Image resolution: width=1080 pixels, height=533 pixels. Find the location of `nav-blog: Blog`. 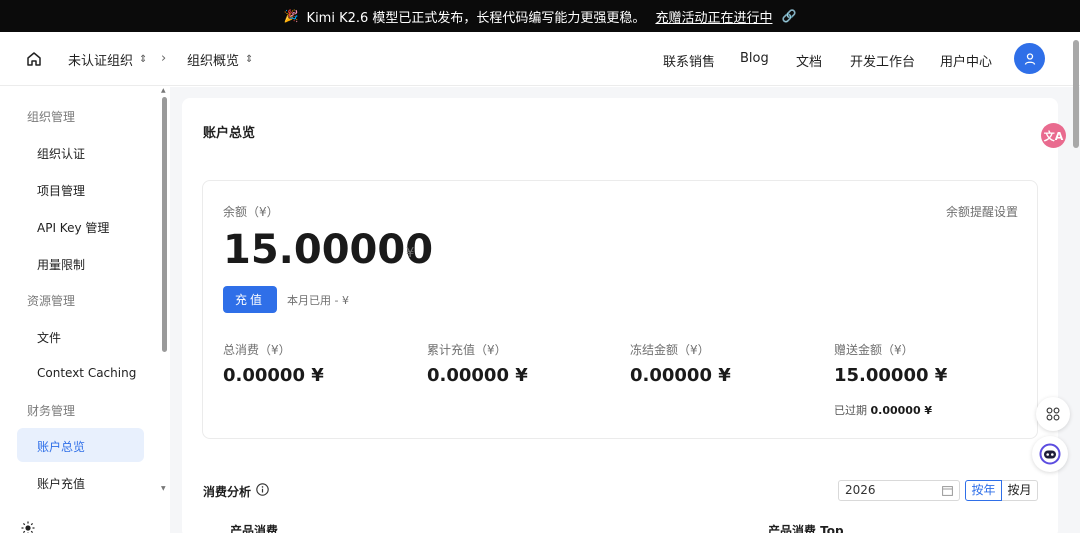

nav-blog: Blog is located at coordinates (754, 58).